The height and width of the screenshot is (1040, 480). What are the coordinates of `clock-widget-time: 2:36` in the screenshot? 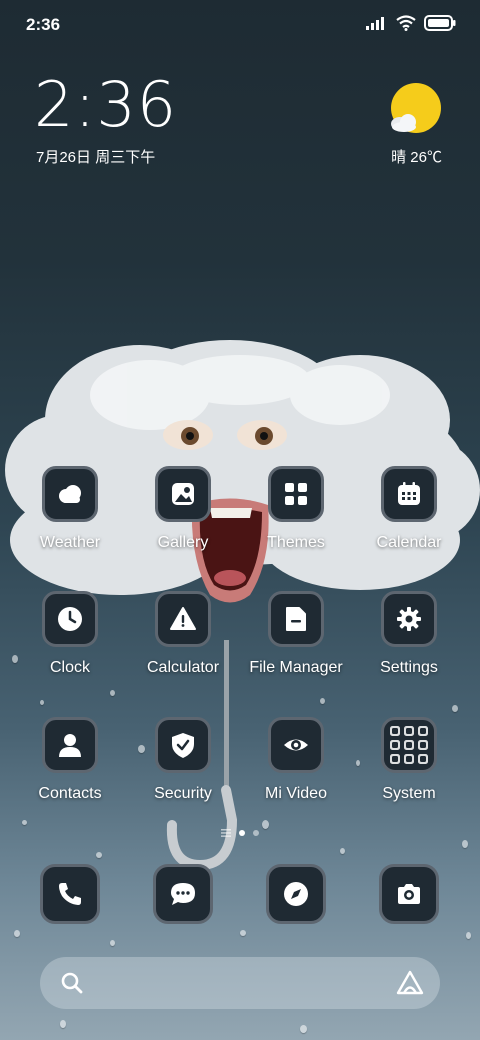 It's located at (105, 105).